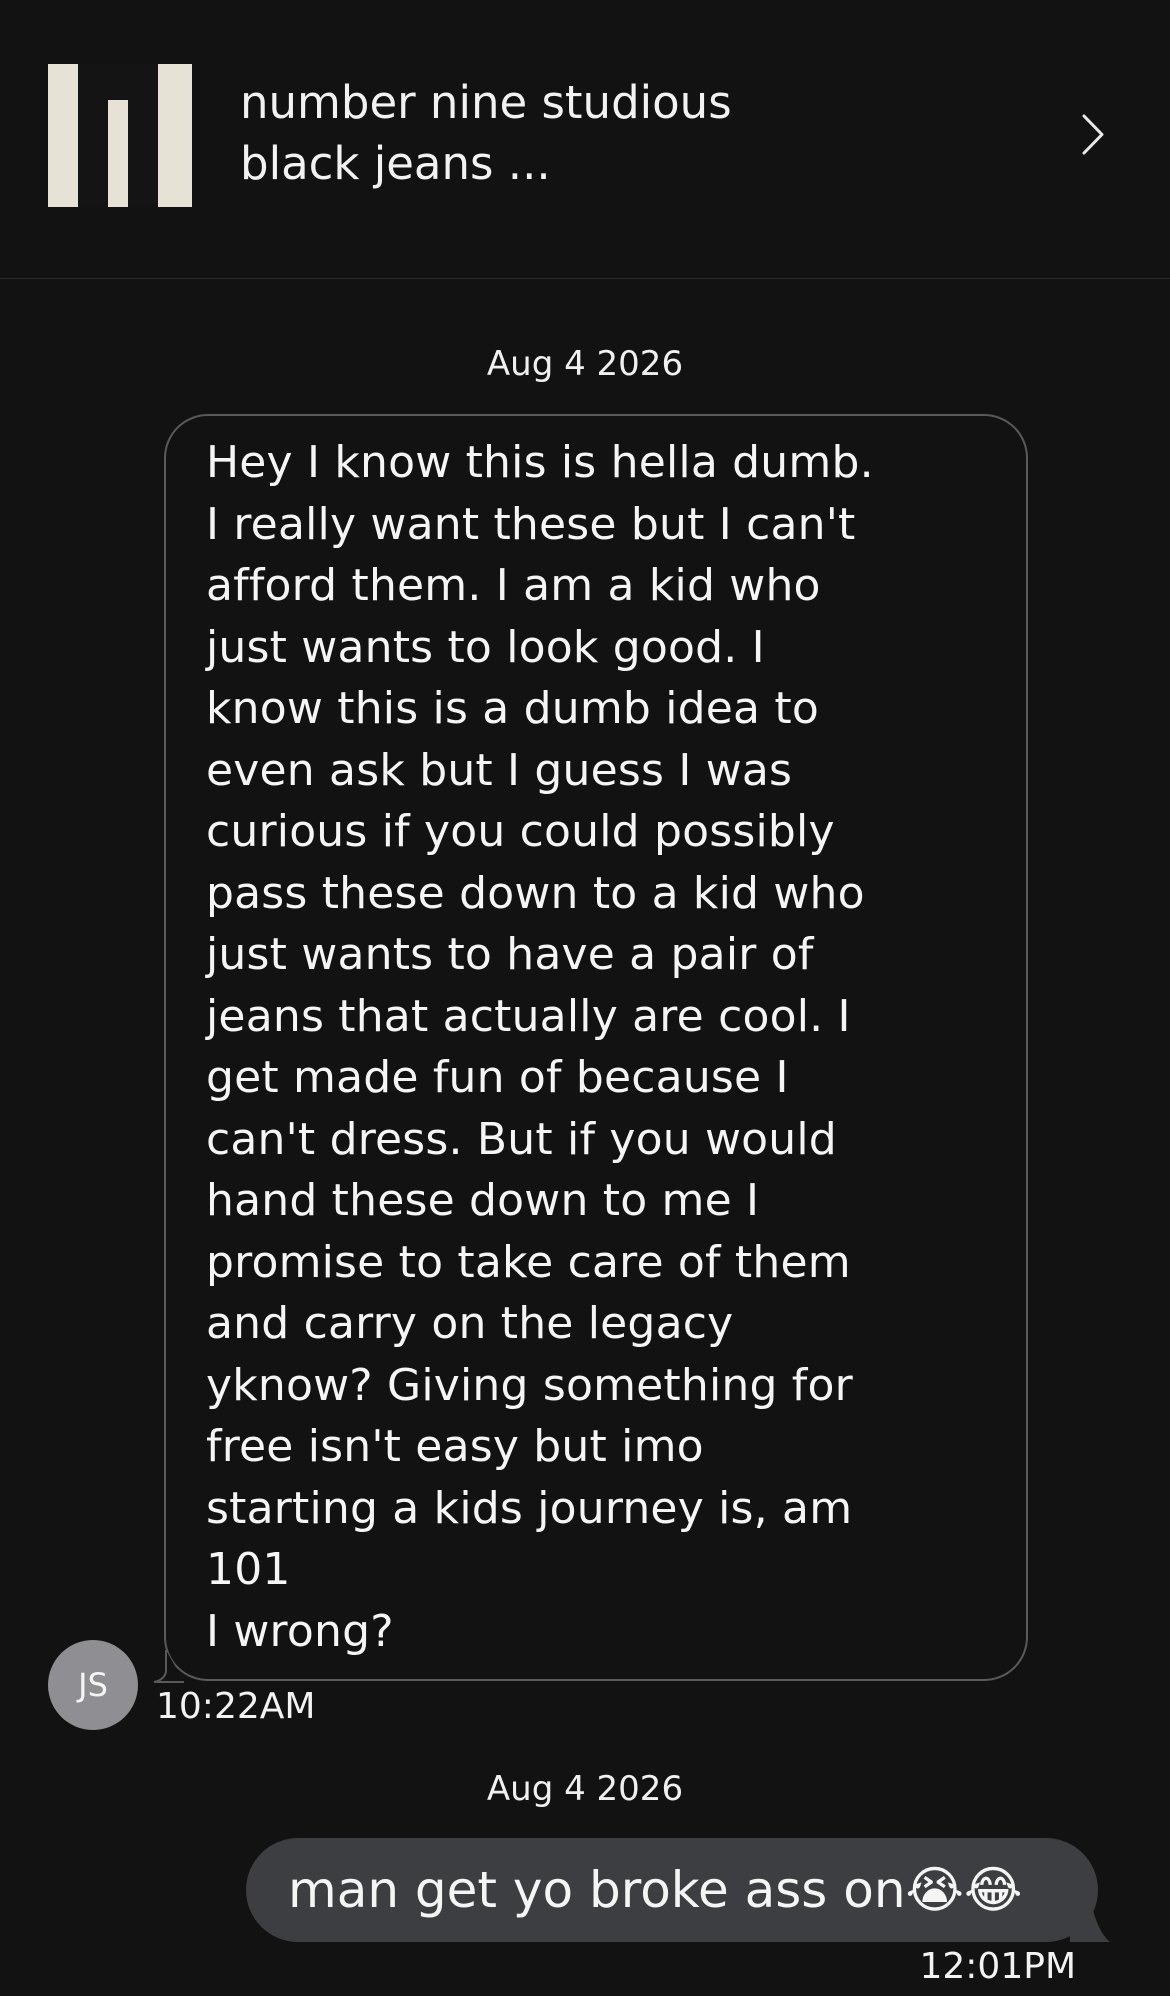 The width and height of the screenshot is (1170, 1996). I want to click on outgoing-message-time: 12:01PM, so click(997, 1966).